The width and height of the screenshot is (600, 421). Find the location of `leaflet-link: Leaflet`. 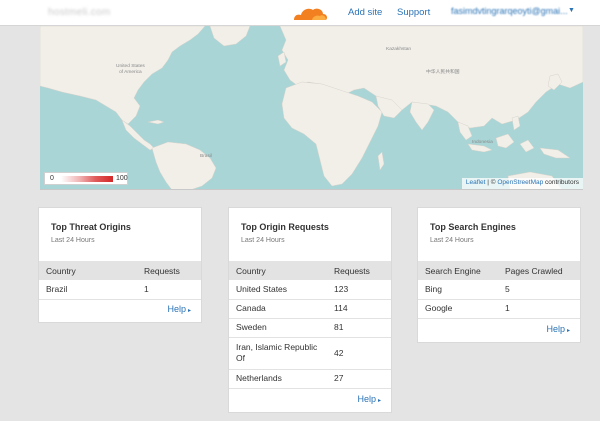

leaflet-link: Leaflet is located at coordinates (476, 182).